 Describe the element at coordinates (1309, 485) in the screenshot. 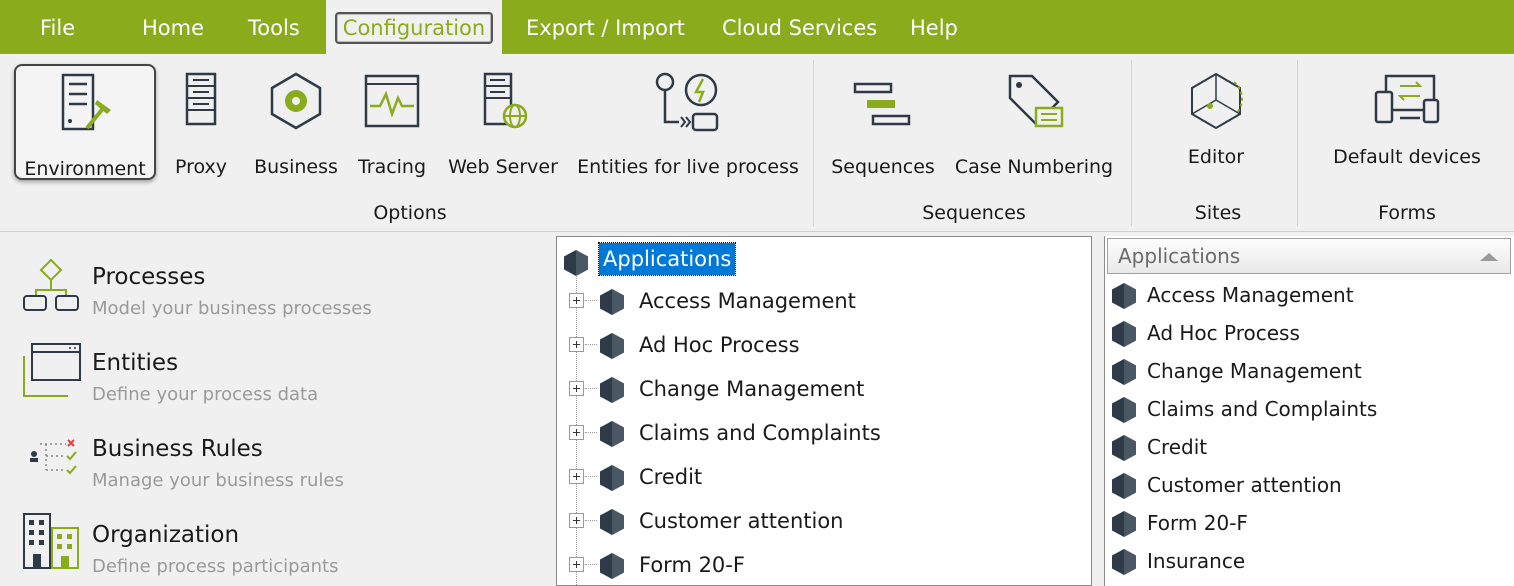

I see `list-item: Customer attention` at that location.